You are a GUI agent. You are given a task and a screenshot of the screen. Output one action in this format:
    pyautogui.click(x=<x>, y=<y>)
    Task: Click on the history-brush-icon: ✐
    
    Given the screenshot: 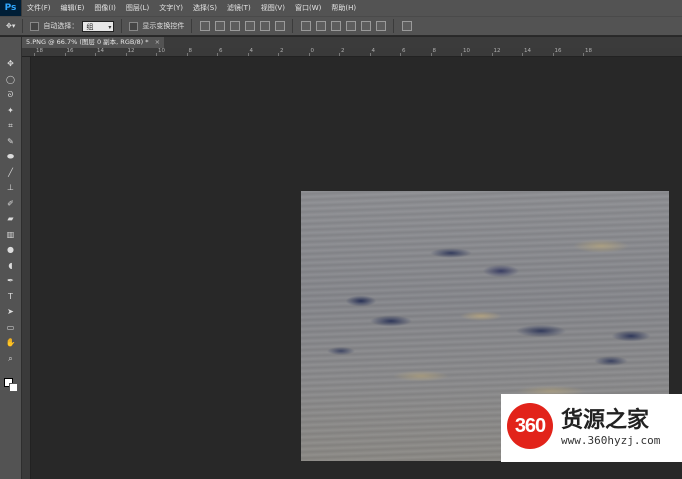 What is the action you would take?
    pyautogui.click(x=10, y=203)
    